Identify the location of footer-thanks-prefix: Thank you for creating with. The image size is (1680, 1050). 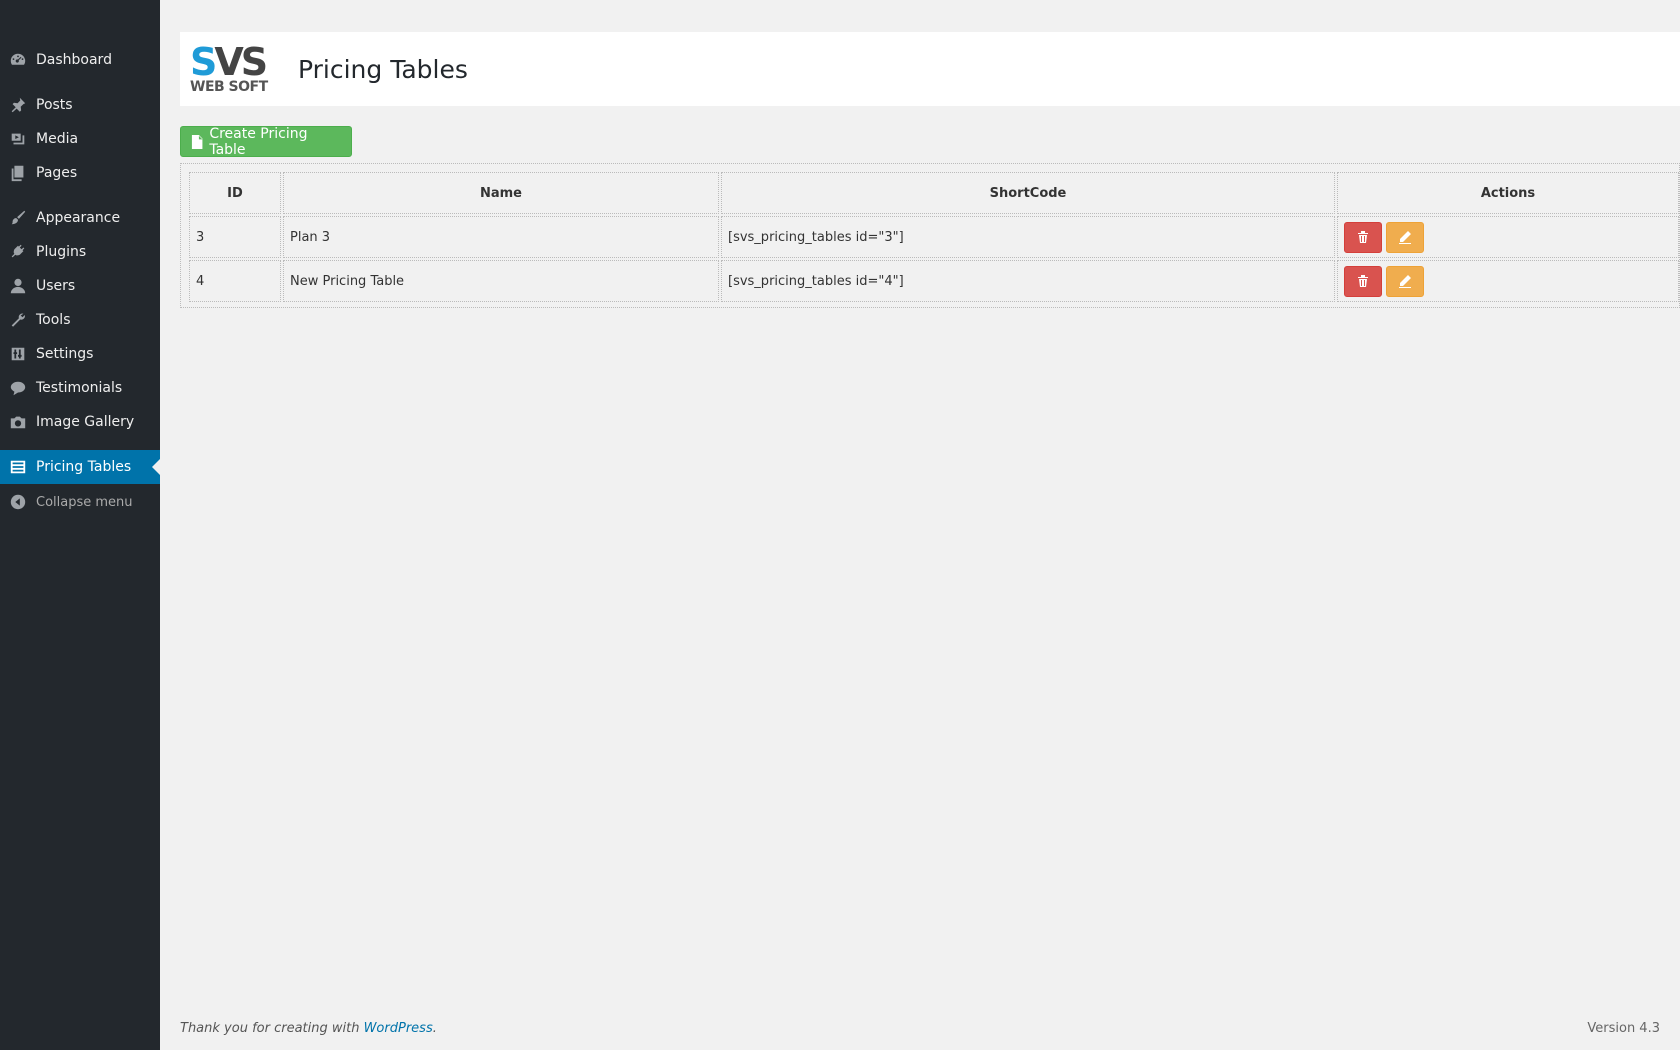
(272, 1028).